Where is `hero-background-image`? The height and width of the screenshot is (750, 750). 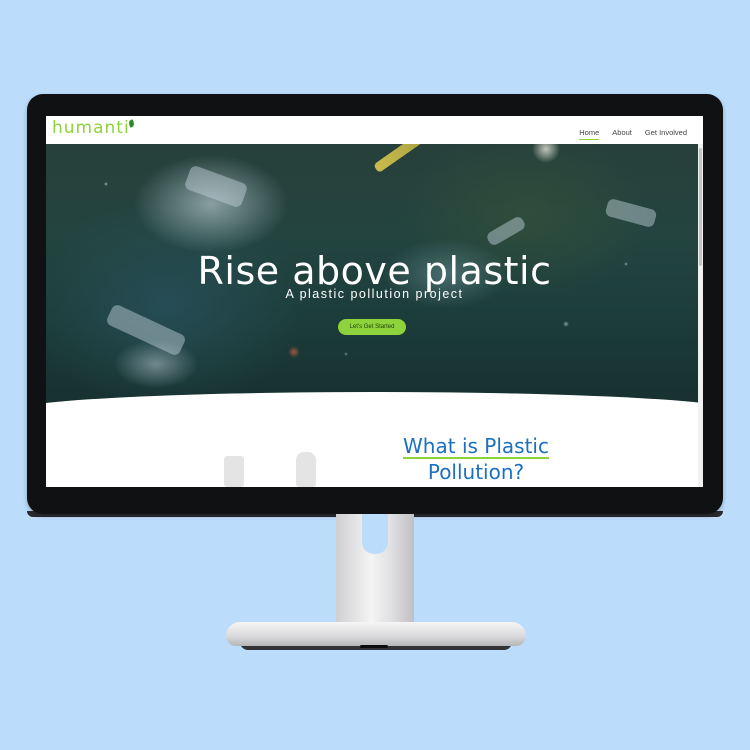 hero-background-image is located at coordinates (425, 159).